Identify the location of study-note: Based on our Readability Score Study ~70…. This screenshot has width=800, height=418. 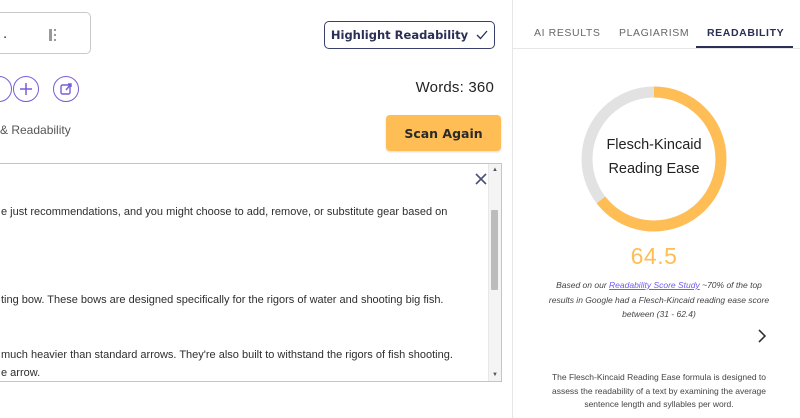
(659, 300).